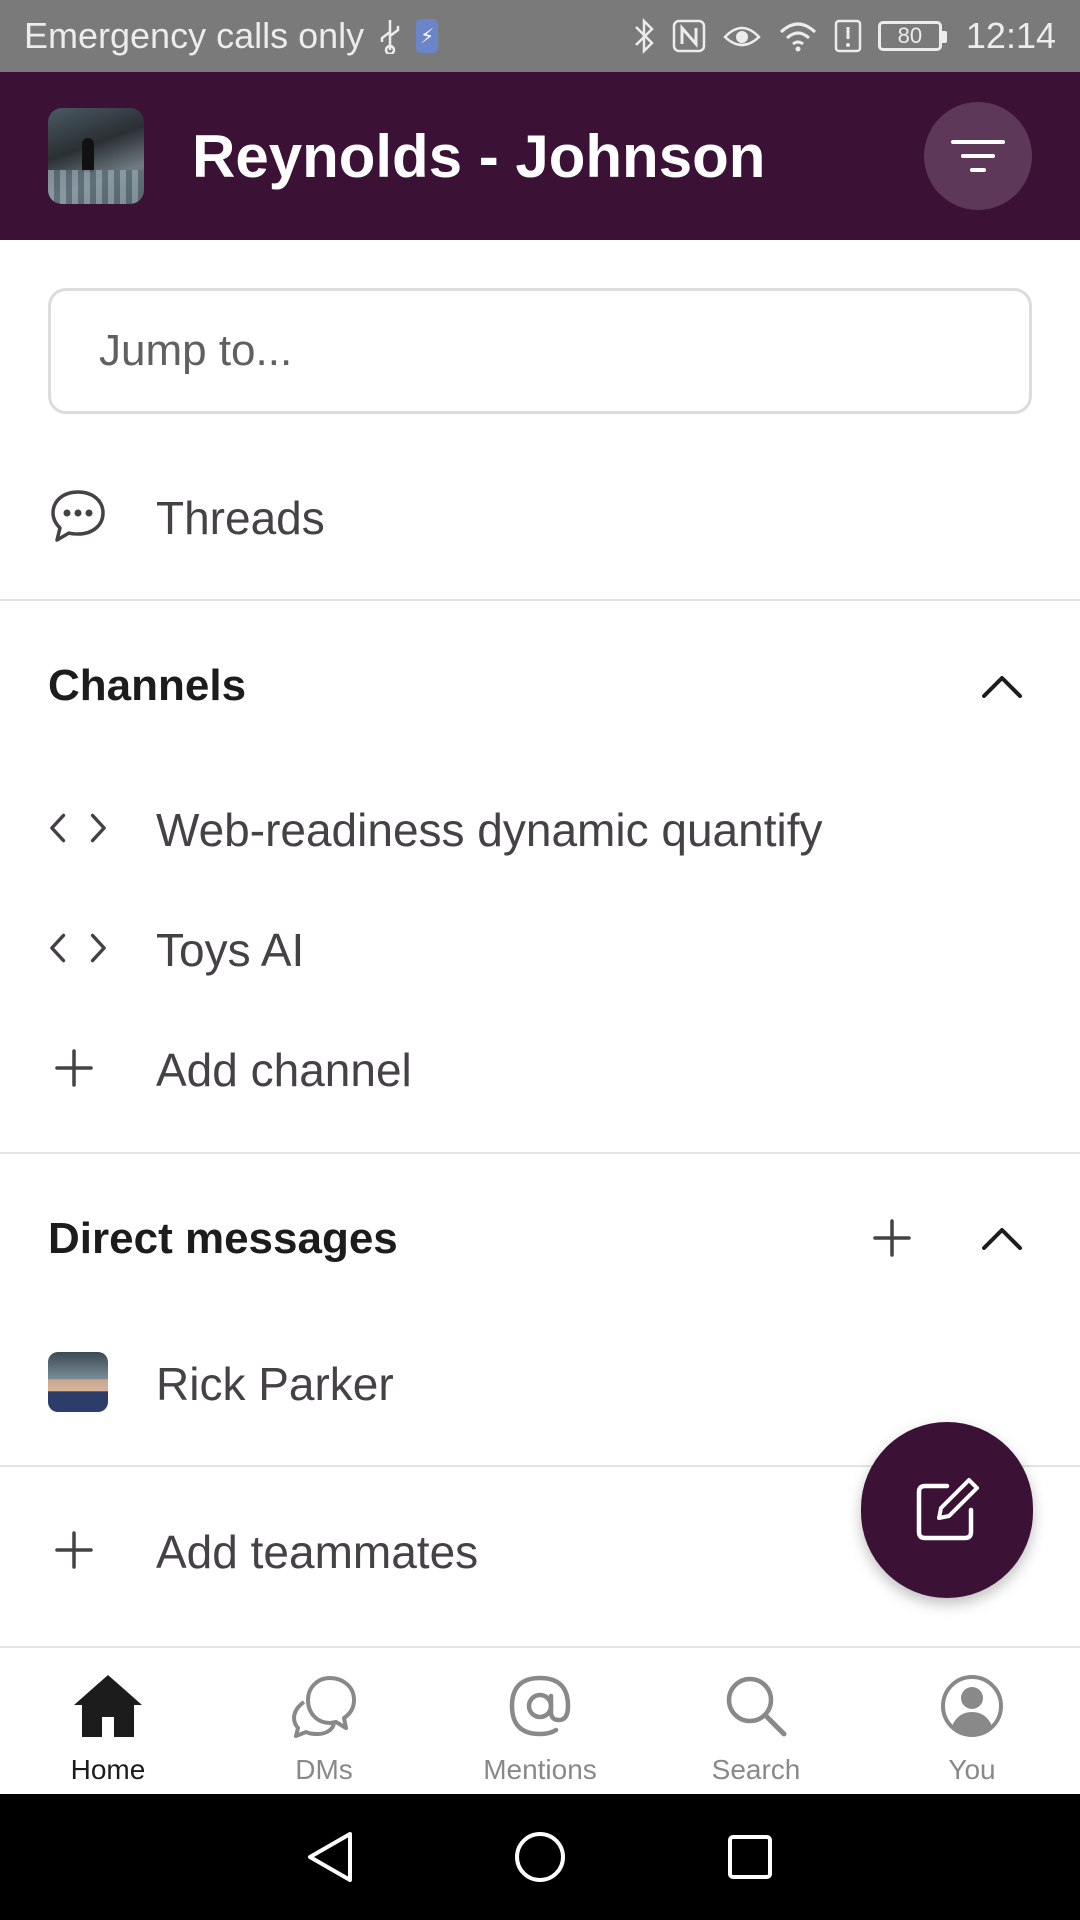  I want to click on avatar, so click(78, 1382).